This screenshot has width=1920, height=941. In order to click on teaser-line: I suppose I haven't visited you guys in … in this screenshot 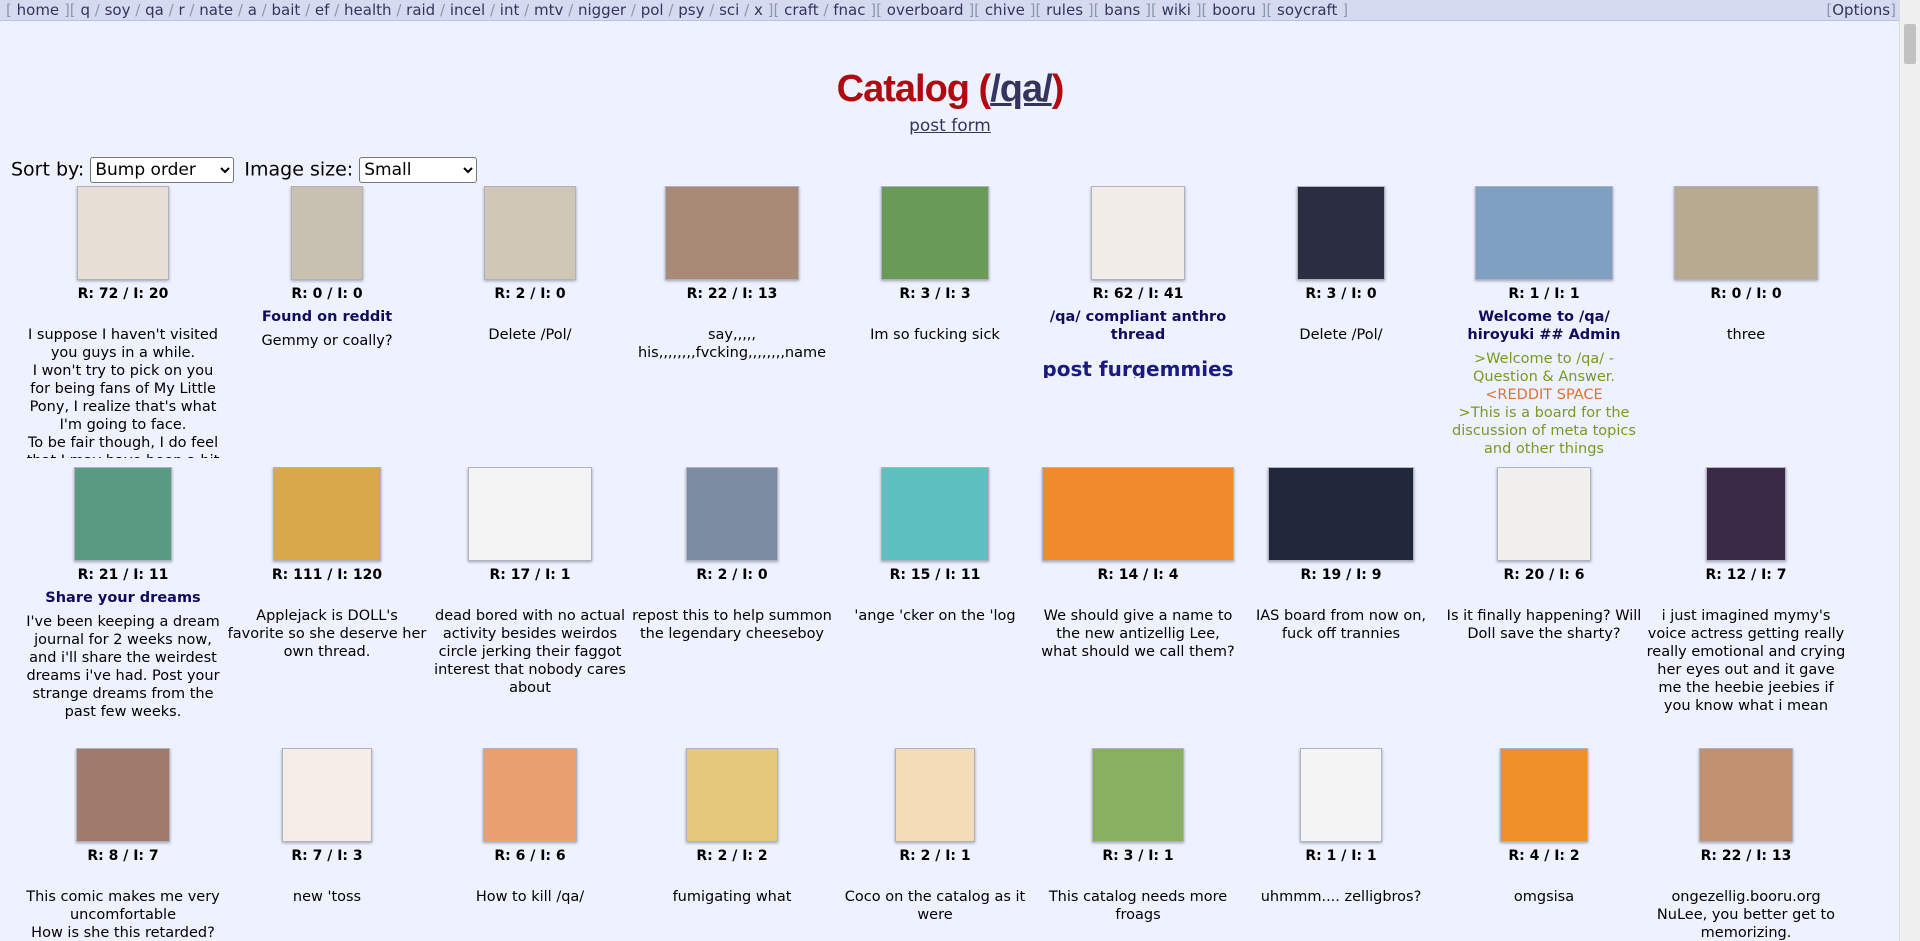, I will do `click(123, 344)`.